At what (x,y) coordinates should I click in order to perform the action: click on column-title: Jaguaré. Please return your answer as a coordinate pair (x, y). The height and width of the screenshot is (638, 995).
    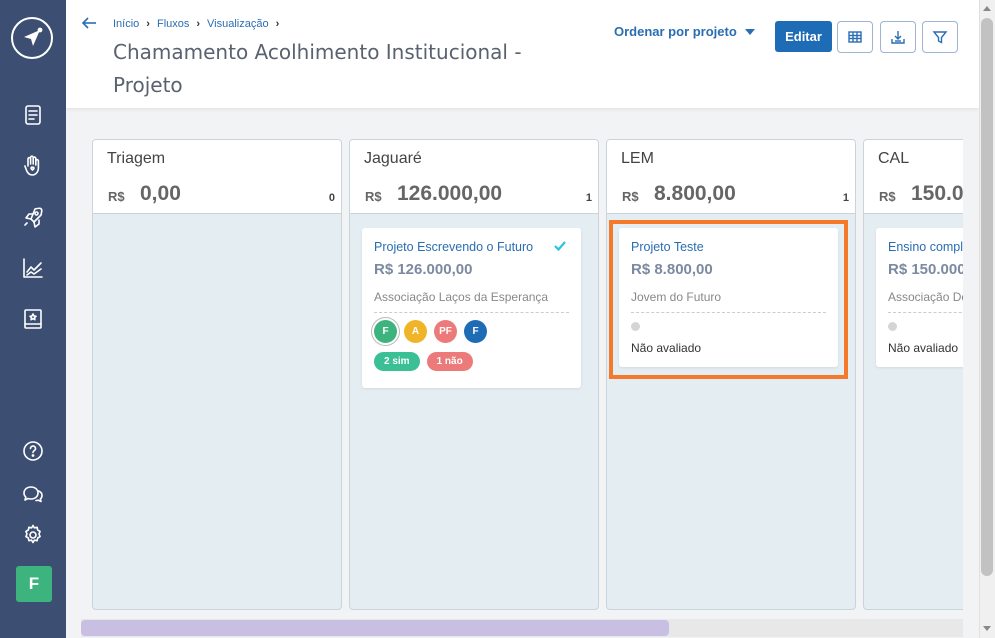
    Looking at the image, I should click on (393, 158).